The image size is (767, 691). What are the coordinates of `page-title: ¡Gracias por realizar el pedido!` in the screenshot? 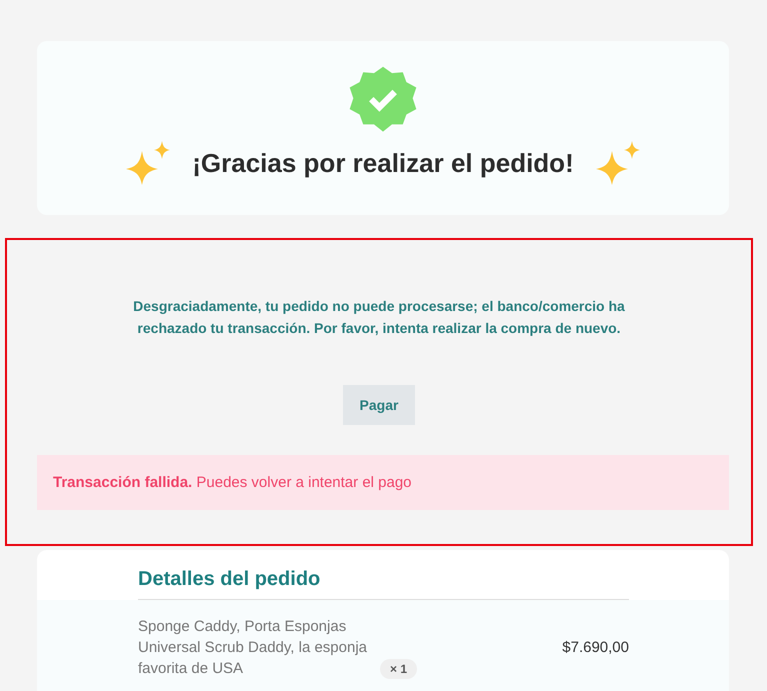 It's located at (383, 163).